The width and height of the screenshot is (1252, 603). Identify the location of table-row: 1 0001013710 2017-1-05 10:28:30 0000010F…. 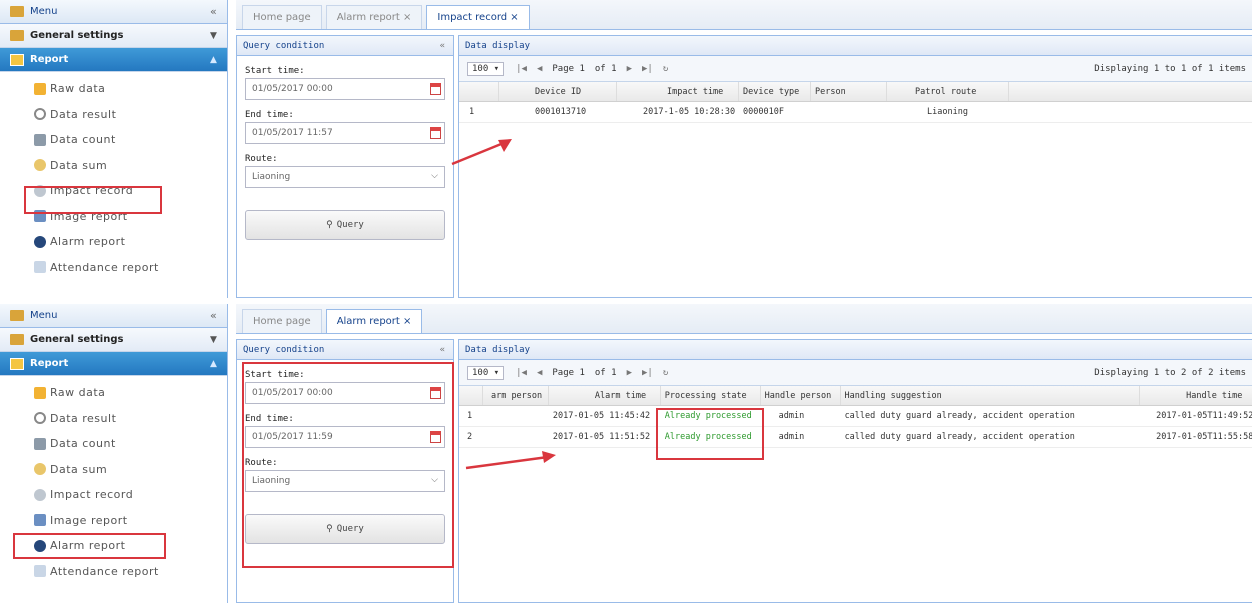
(855, 112).